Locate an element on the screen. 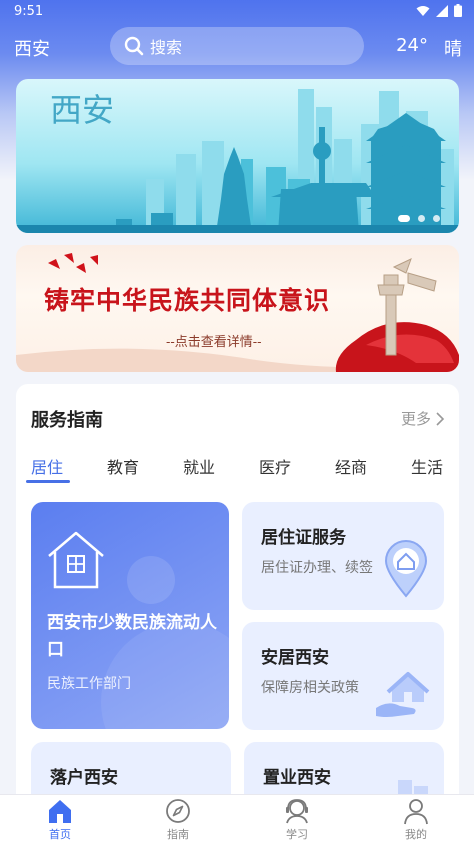 The height and width of the screenshot is (844, 474). nav-label-guide: 指南 is located at coordinates (178, 834).